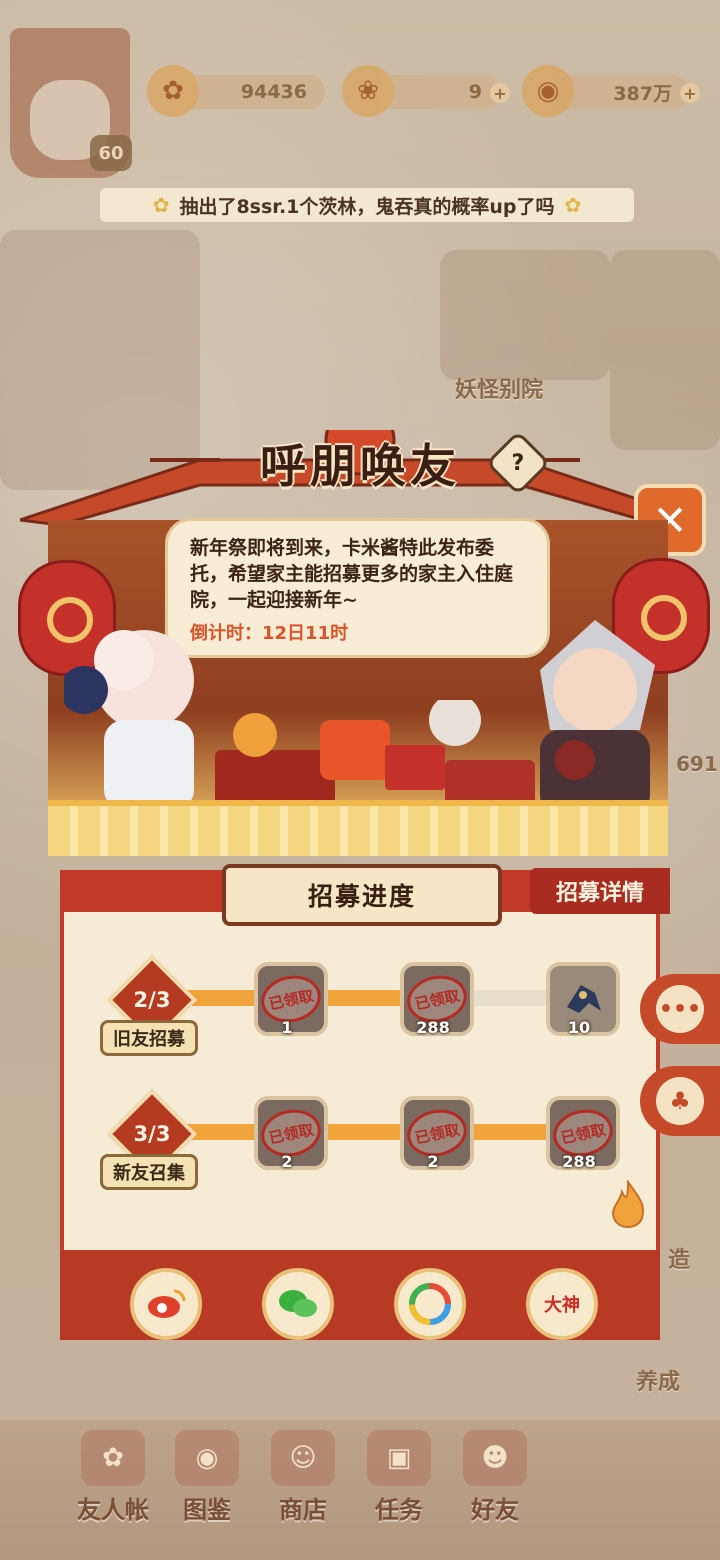 The width and height of the screenshot is (720, 1560). What do you see at coordinates (600, 891) in the screenshot?
I see `recruit-detail-button: 招募详情` at bounding box center [600, 891].